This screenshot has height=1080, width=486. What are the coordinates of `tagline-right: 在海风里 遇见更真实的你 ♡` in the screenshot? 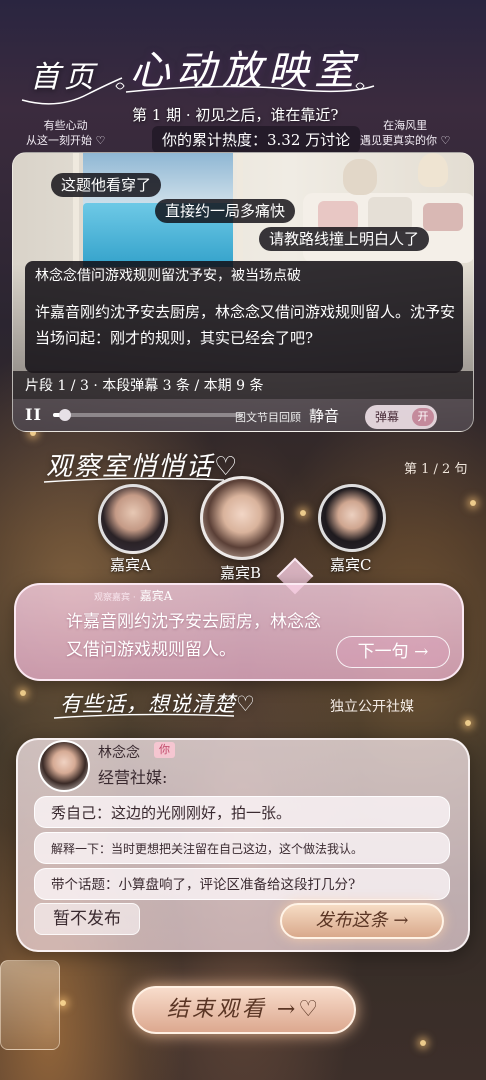 It's located at (405, 133).